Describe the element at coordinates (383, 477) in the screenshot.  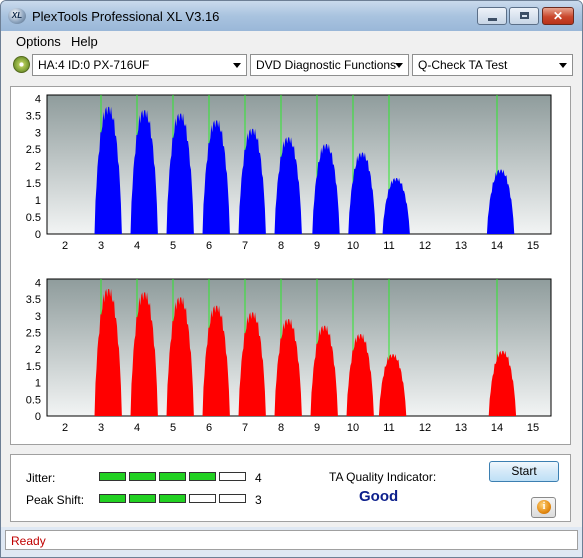
I see `quality-indicator-label: TA Quality Indicator:` at that location.